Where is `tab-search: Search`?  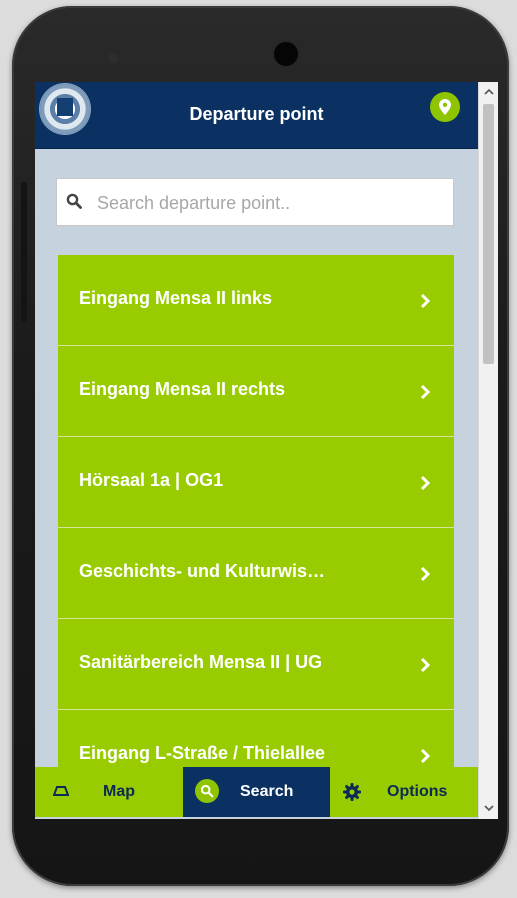
tab-search: Search is located at coordinates (256, 792).